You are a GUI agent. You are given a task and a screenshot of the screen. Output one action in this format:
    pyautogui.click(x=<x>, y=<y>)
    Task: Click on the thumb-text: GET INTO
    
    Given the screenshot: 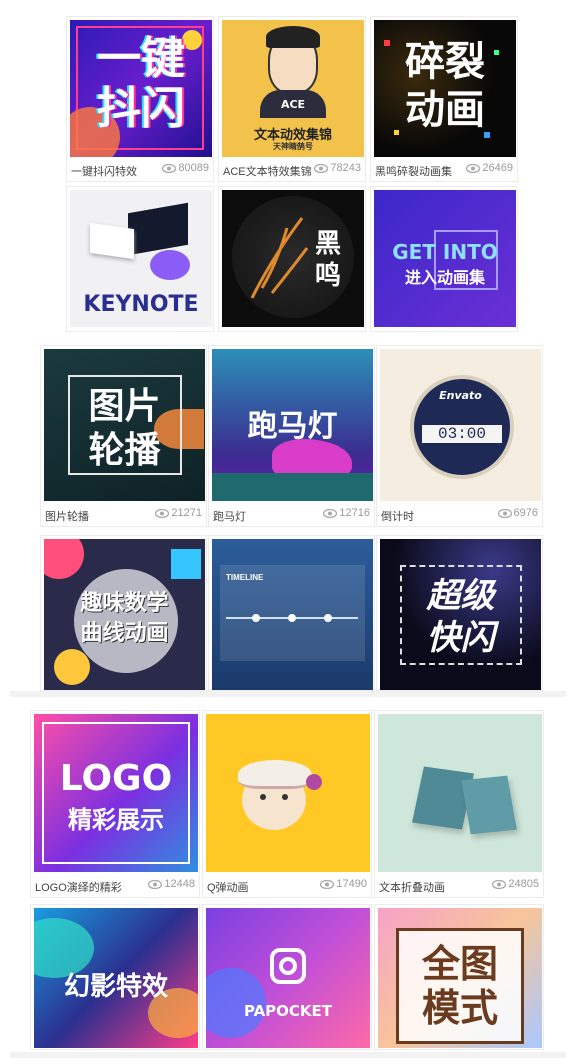 What is the action you would take?
    pyautogui.click(x=445, y=252)
    